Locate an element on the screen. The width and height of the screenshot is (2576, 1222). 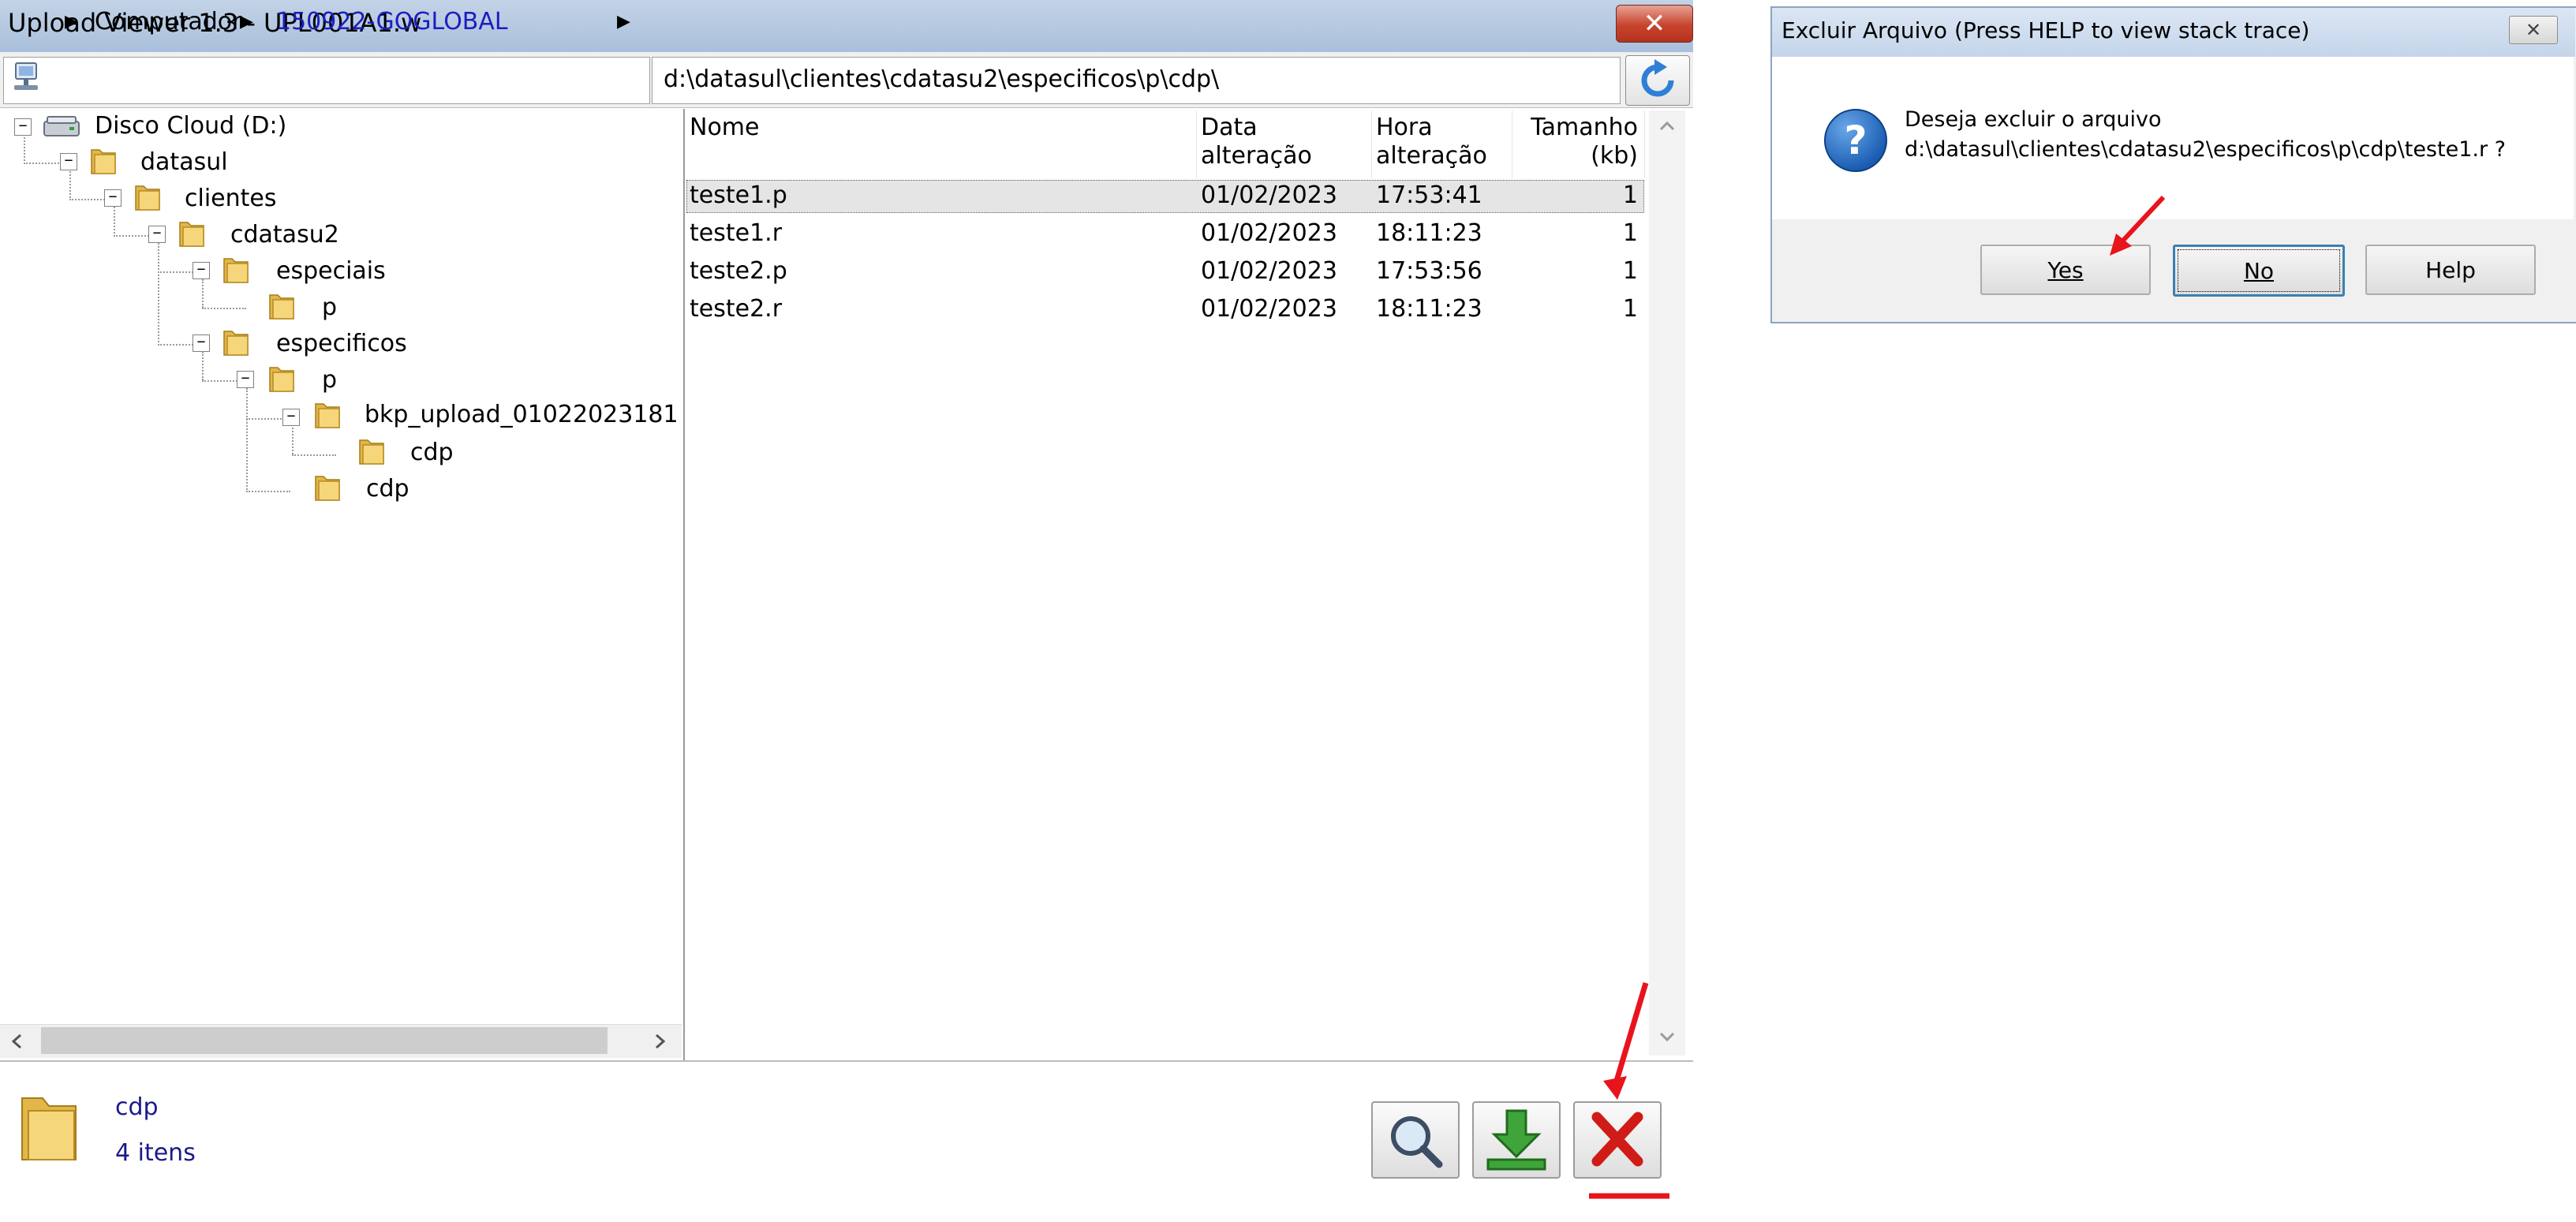
breadcrumb-host: 150922-GOGLOBAL is located at coordinates (392, 22).